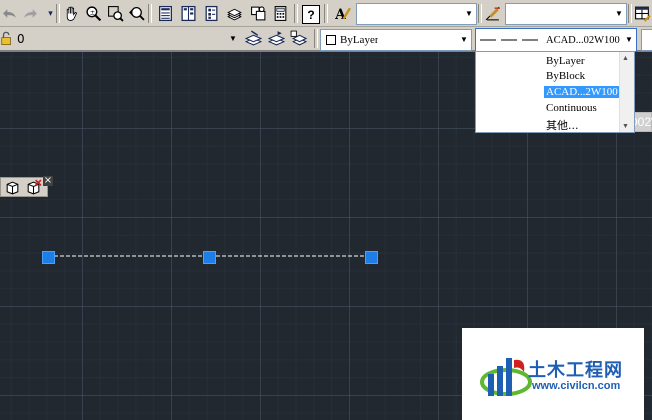 This screenshot has height=420, width=652. Describe the element at coordinates (371, 257) in the screenshot. I see `grip-end` at that location.